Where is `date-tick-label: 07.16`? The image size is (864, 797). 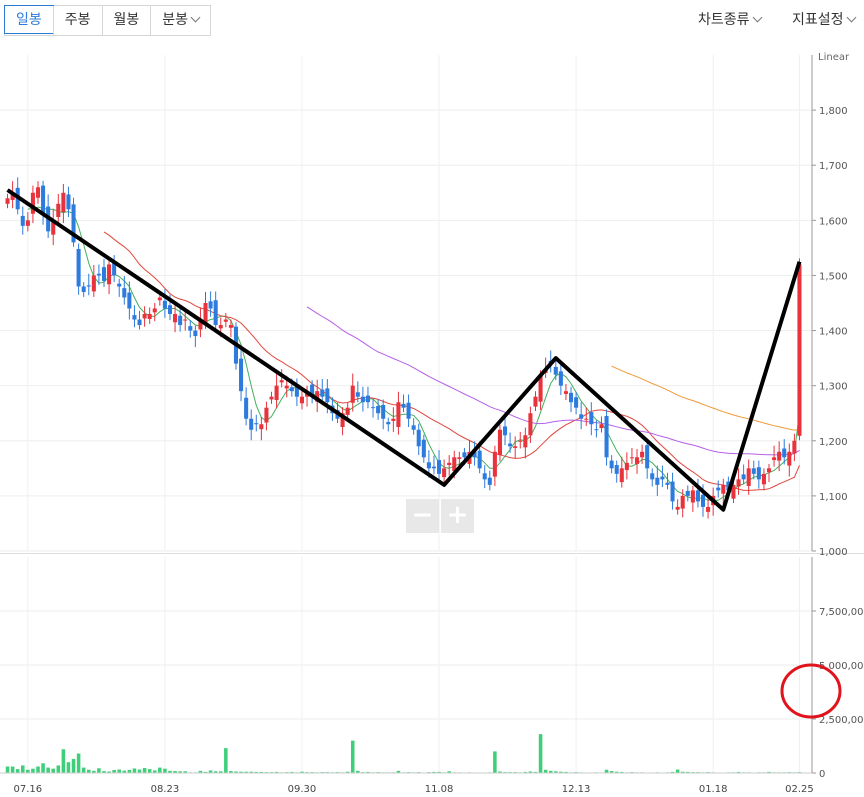
date-tick-label: 07.16 is located at coordinates (28, 789).